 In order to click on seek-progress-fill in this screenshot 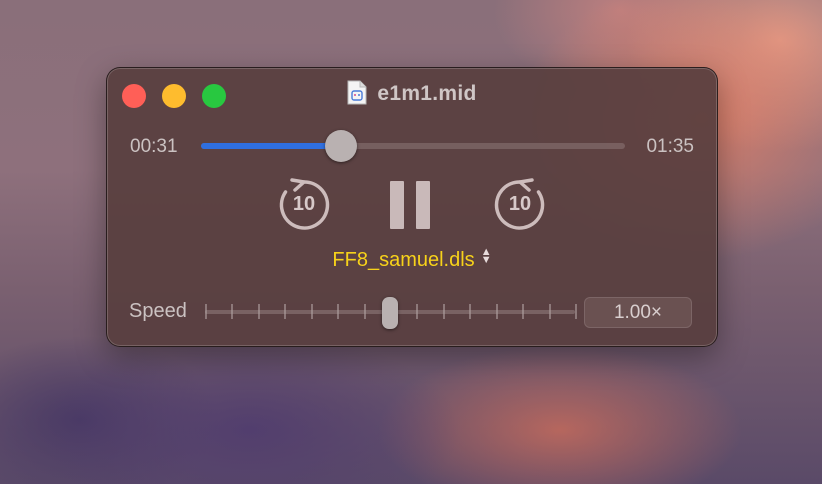, I will do `click(271, 146)`.